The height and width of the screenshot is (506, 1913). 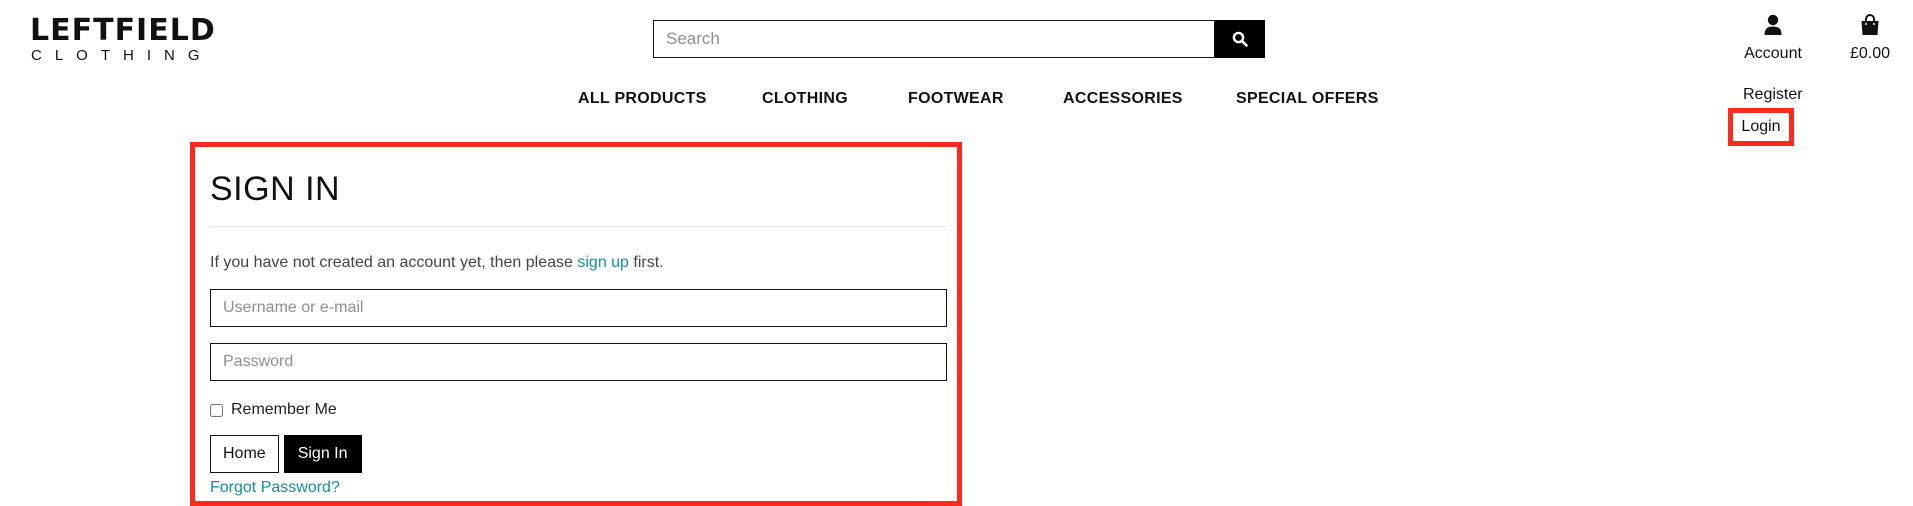 What do you see at coordinates (578, 362) in the screenshot?
I see `password-field` at bounding box center [578, 362].